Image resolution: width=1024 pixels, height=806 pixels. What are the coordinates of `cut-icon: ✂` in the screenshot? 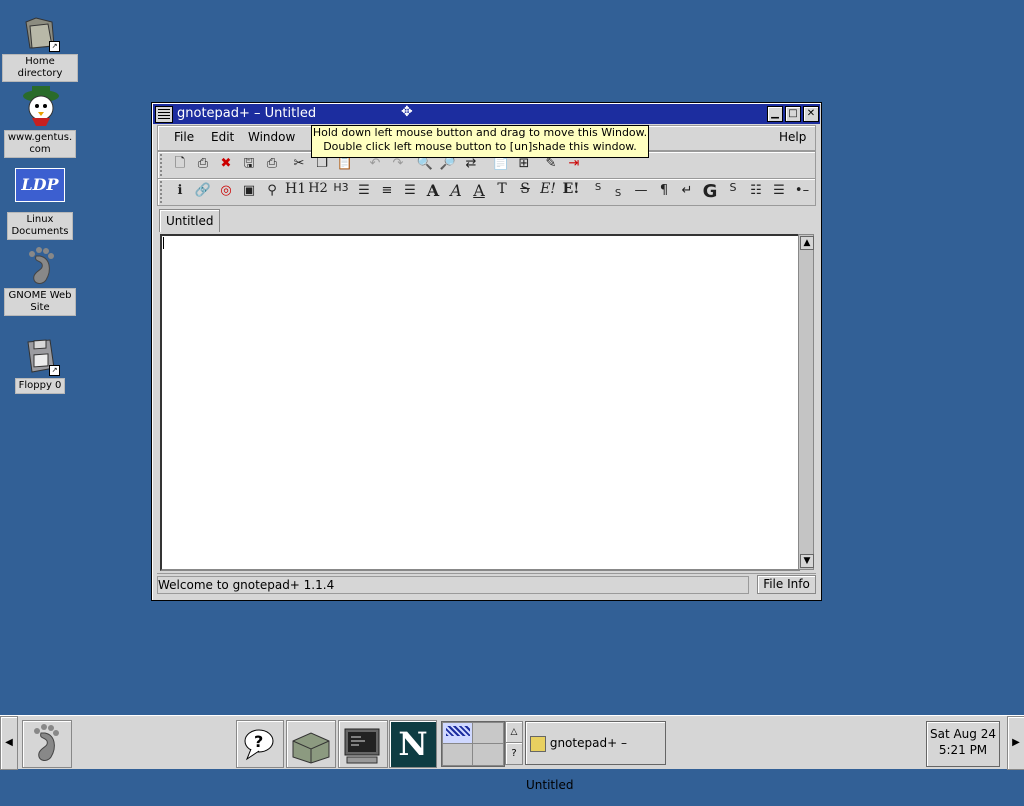 It's located at (299, 164).